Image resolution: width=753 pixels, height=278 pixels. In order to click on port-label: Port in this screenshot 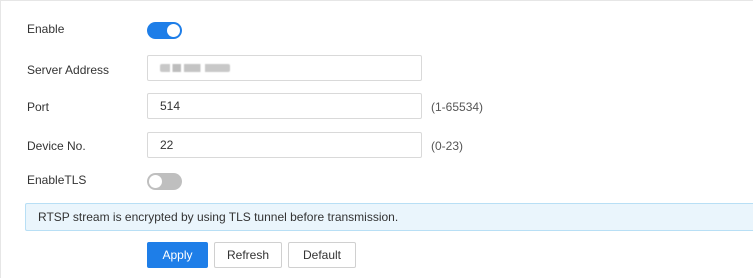, I will do `click(38, 107)`.